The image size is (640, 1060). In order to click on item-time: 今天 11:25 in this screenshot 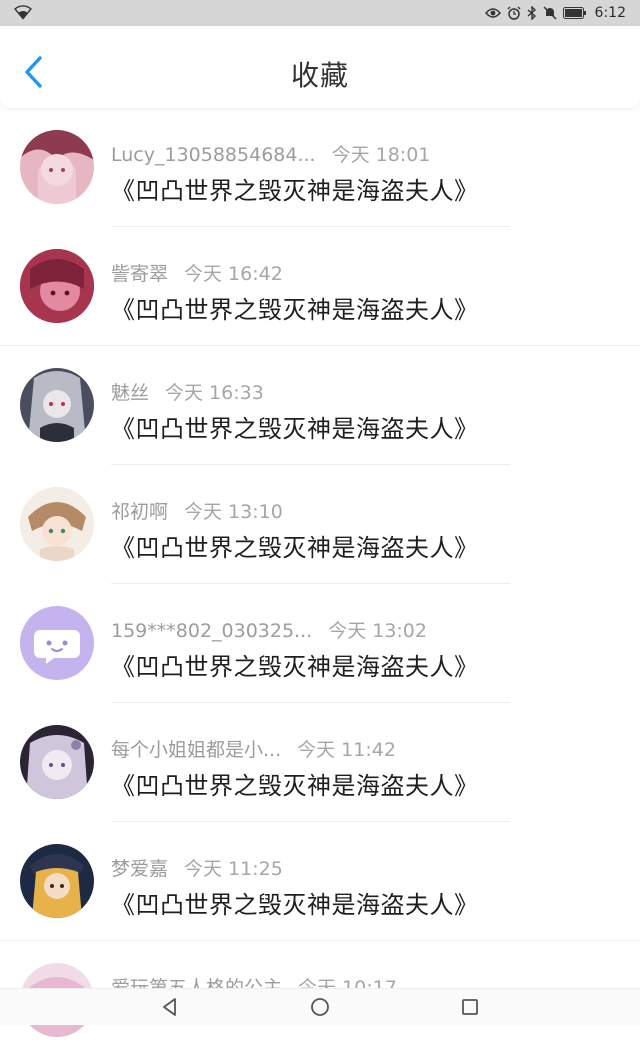, I will do `click(233, 869)`.